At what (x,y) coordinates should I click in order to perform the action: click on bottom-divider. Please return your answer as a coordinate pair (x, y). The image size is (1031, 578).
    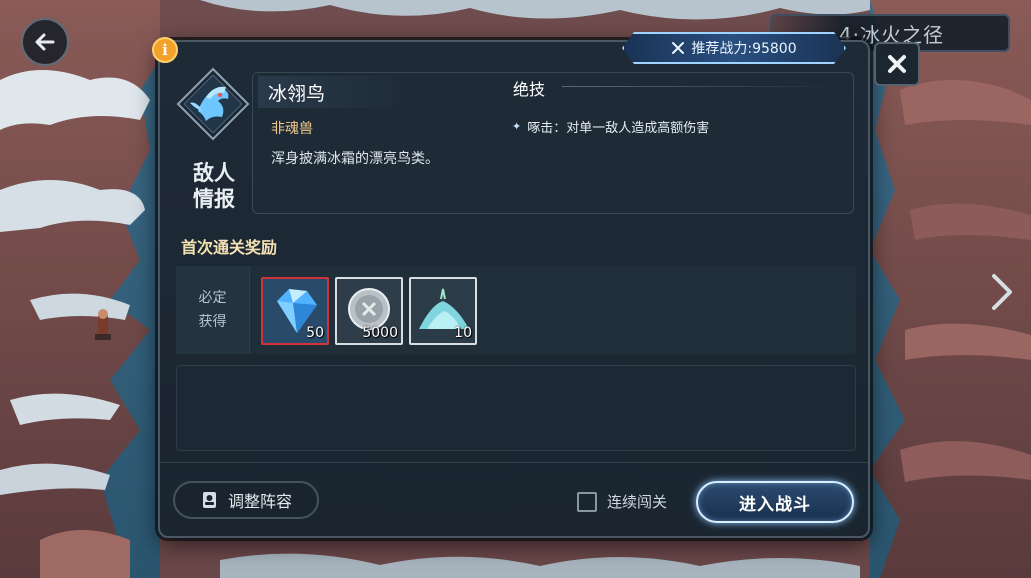
    Looking at the image, I should click on (514, 462).